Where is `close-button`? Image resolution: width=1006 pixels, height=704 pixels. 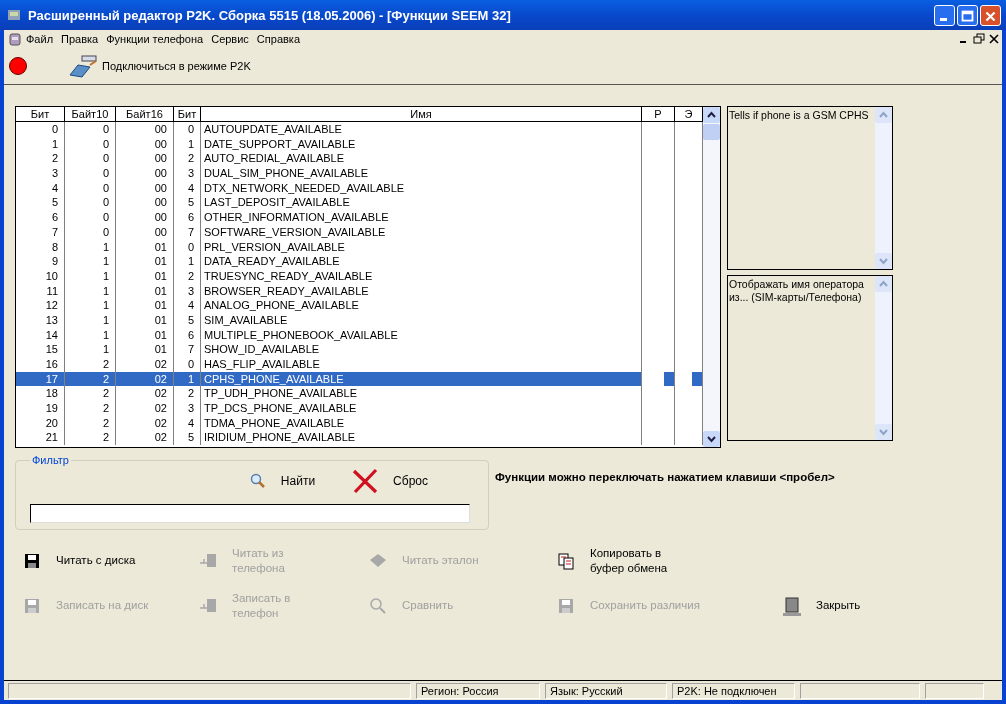
close-button is located at coordinates (990, 15).